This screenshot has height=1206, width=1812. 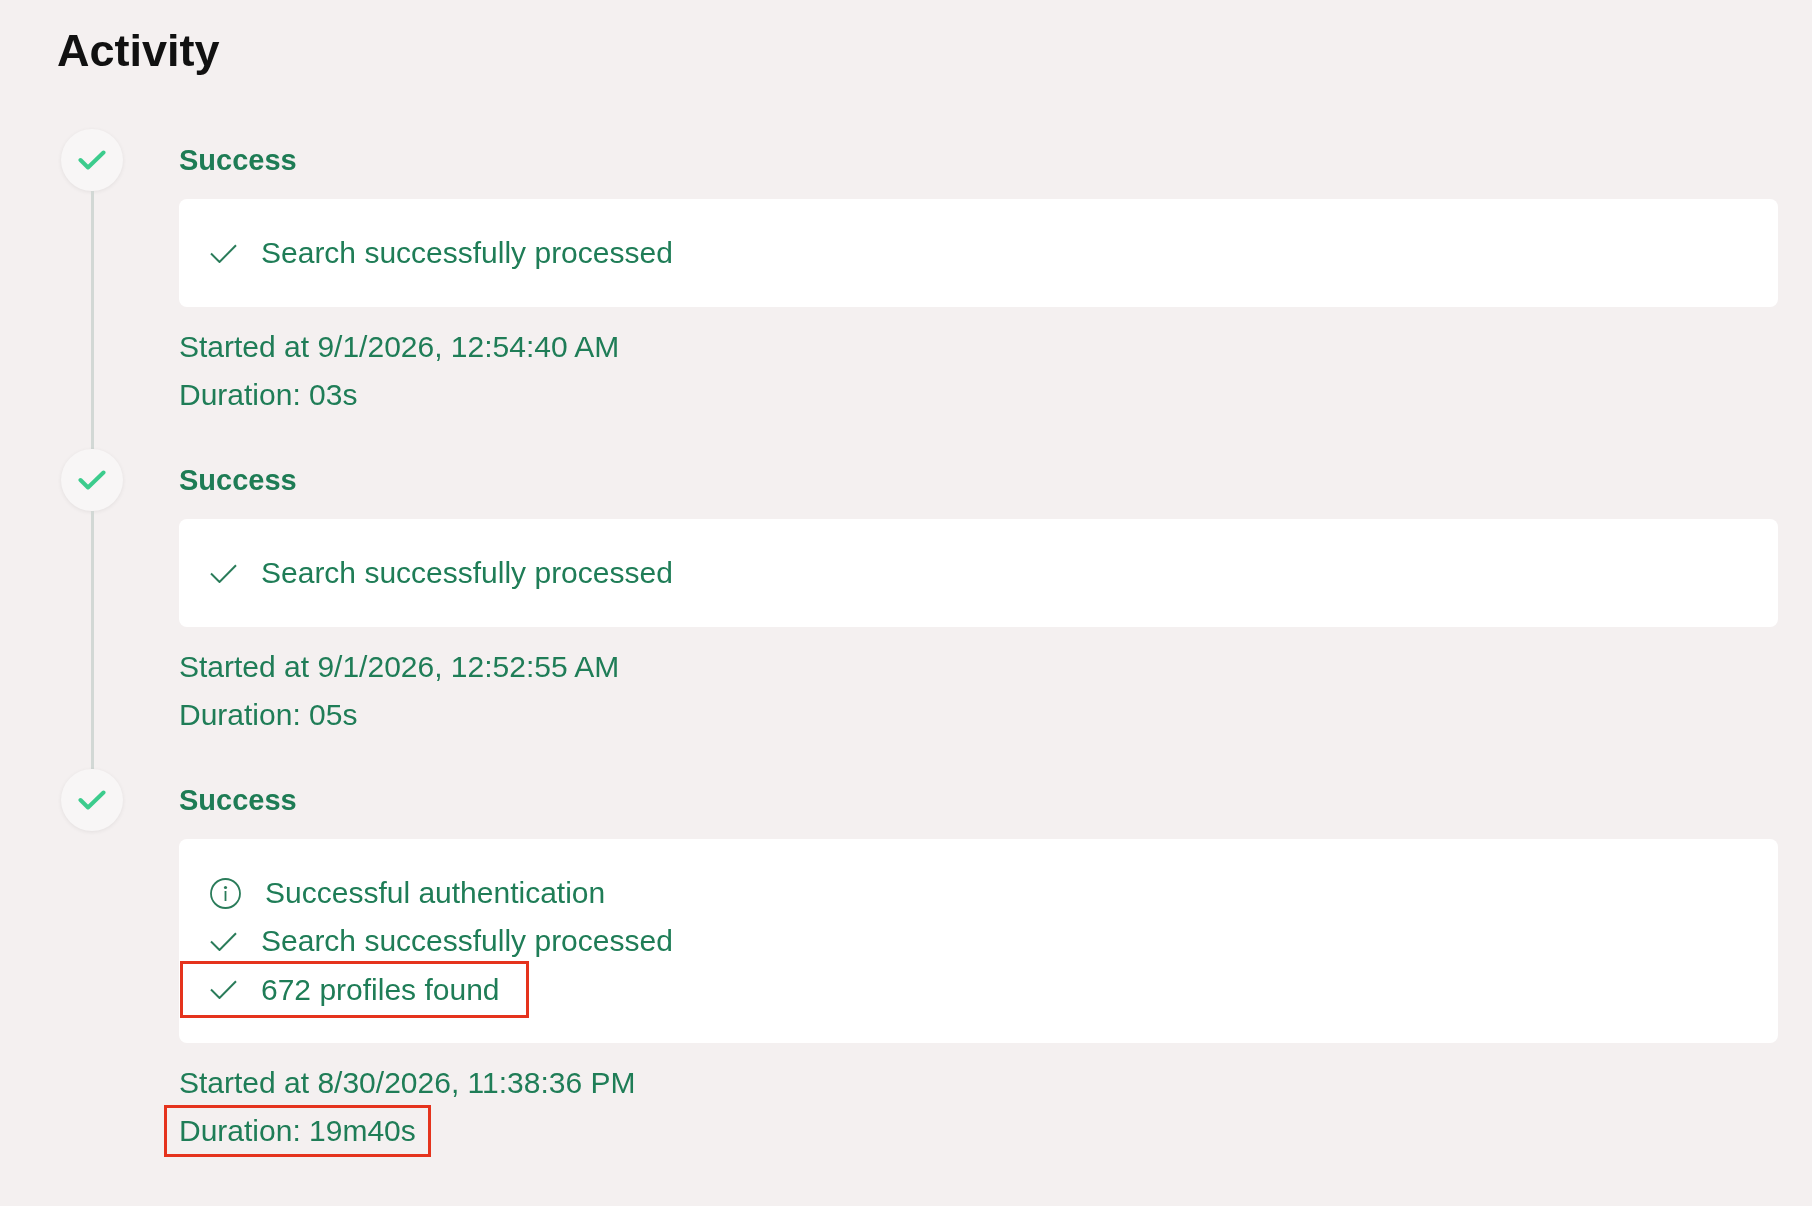 What do you see at coordinates (435, 893) in the screenshot?
I see `message-text: Successful authentication` at bounding box center [435, 893].